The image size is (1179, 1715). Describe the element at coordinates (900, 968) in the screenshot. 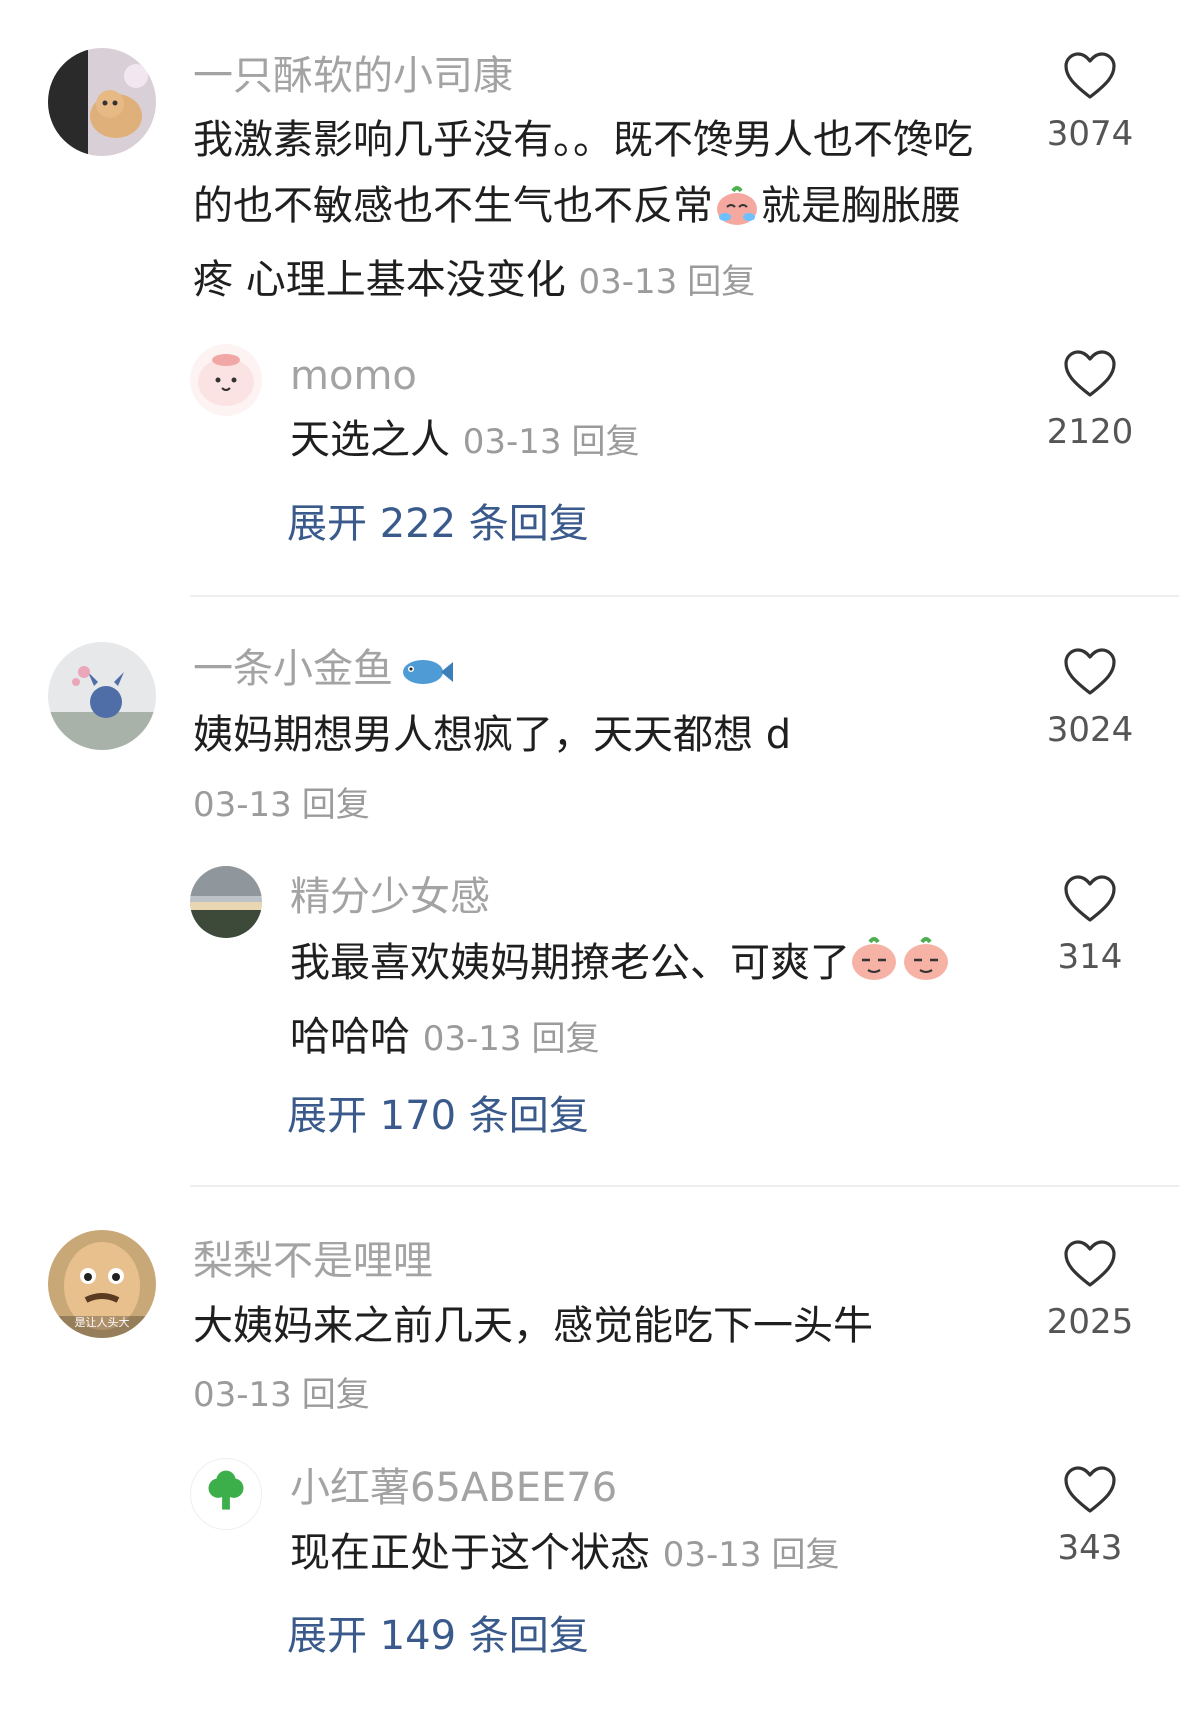

I see `smirk-peach-emoji` at that location.